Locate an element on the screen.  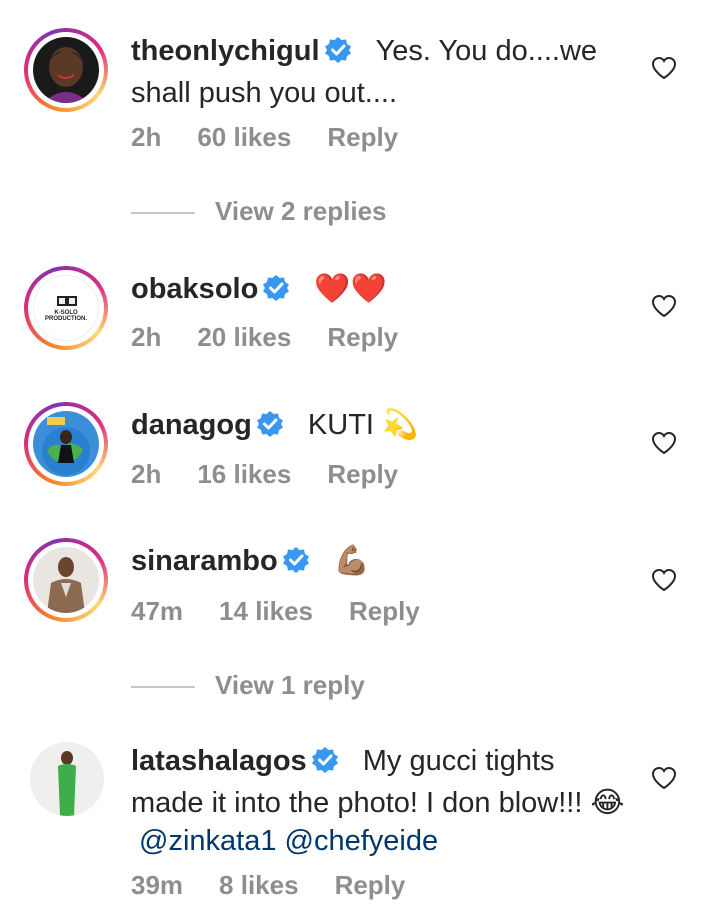
avatar: K-SOLO PRODUCTION. is located at coordinates (66, 308).